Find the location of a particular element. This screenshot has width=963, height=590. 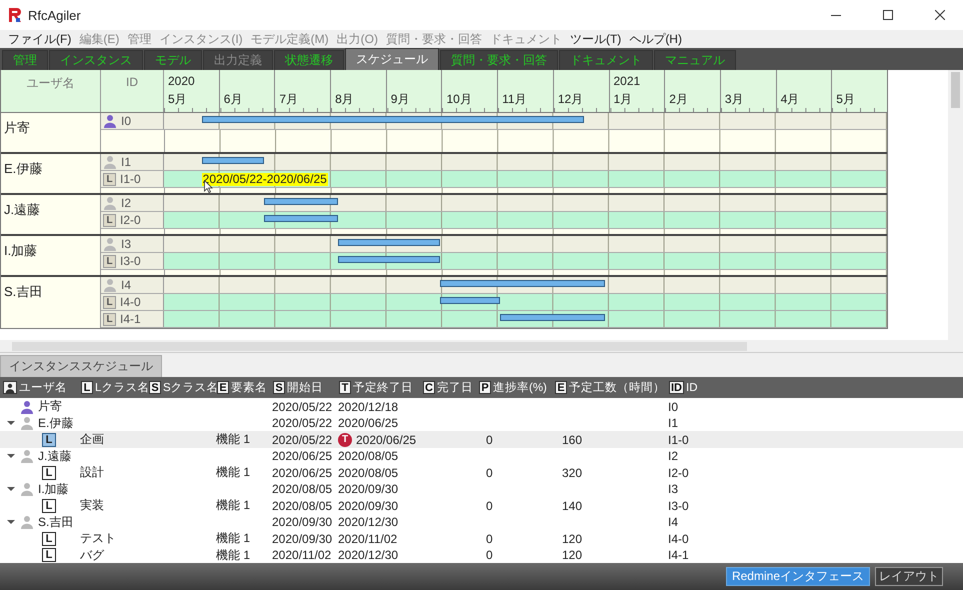

table-cell: I4-0 is located at coordinates (678, 539).